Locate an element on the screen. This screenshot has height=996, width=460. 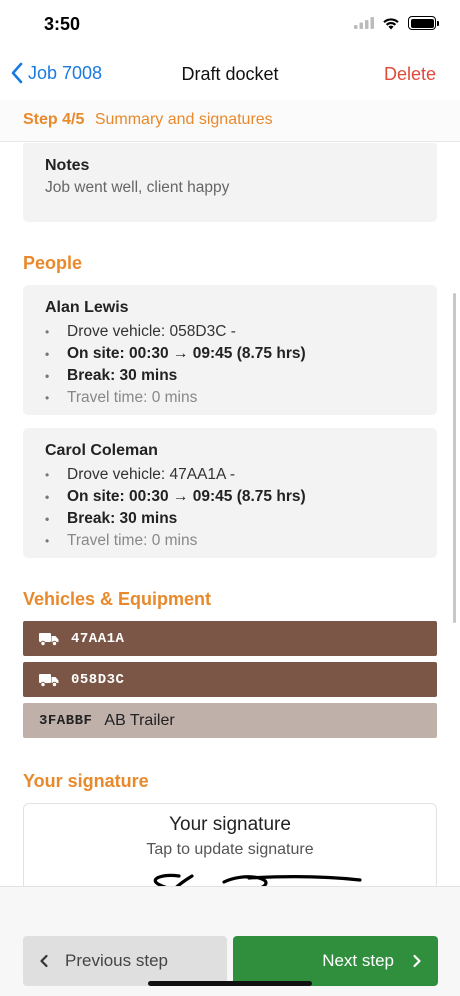
notes-card: Notes Job went well, client happy is located at coordinates (230, 182).